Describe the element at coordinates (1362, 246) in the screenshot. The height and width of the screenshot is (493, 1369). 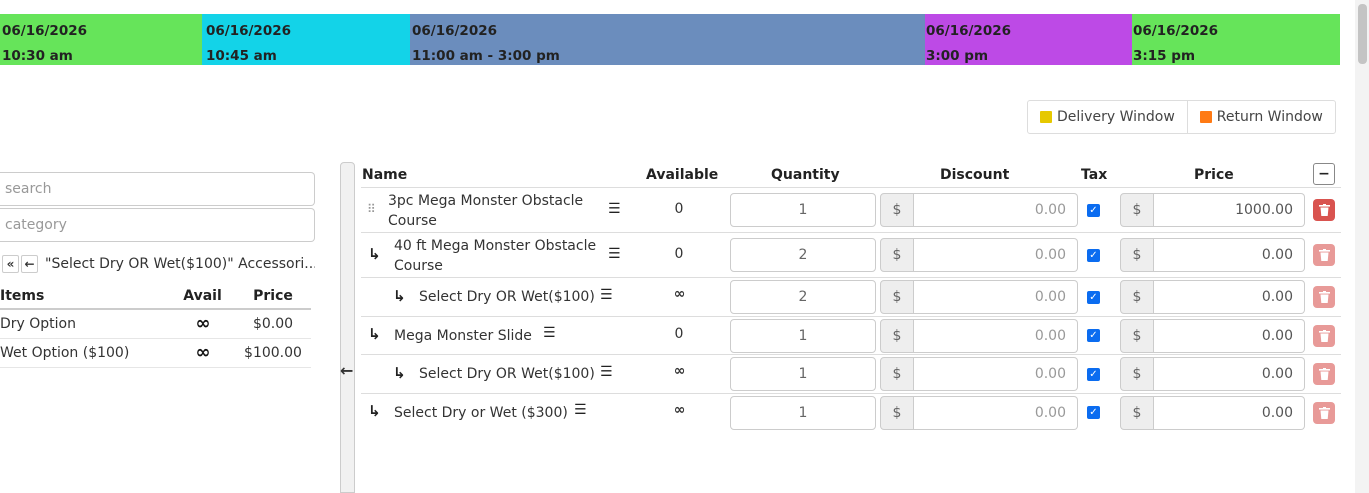
I see `page-scrollbar` at that location.